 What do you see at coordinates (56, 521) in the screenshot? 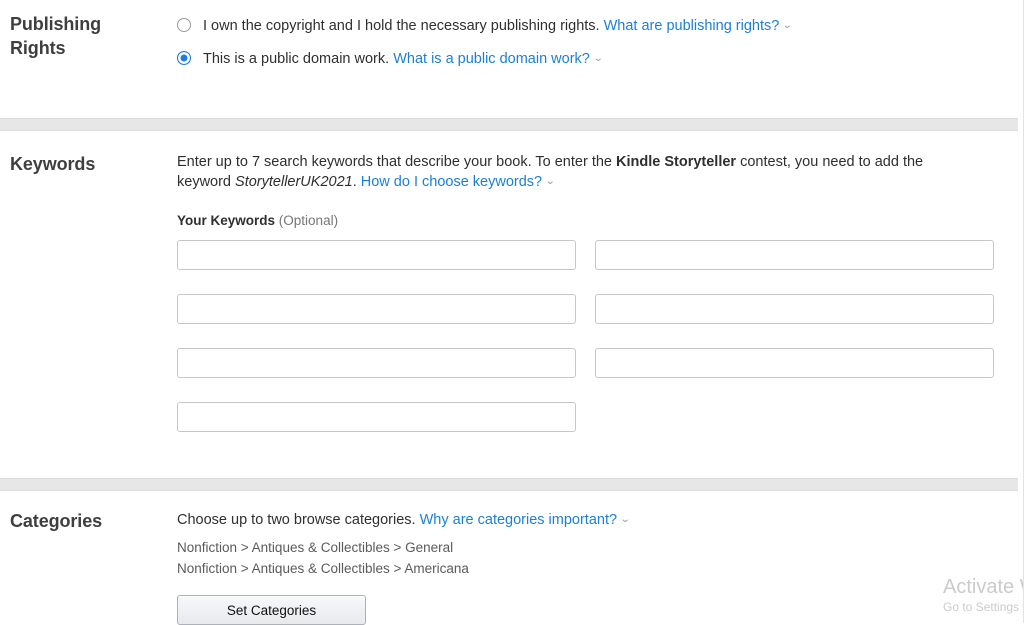
I see `categories-title: Categories` at bounding box center [56, 521].